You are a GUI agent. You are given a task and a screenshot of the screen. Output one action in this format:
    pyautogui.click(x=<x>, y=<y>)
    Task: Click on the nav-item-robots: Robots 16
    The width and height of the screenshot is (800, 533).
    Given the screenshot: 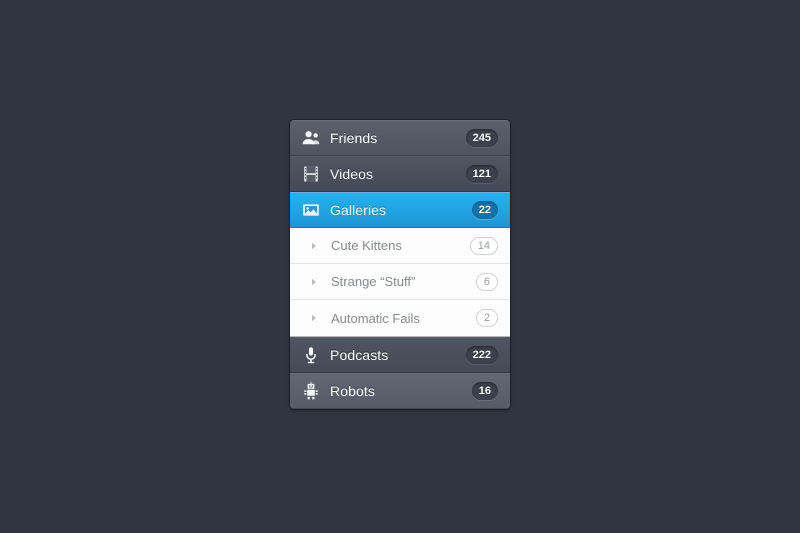 What is the action you would take?
    pyautogui.click(x=400, y=391)
    